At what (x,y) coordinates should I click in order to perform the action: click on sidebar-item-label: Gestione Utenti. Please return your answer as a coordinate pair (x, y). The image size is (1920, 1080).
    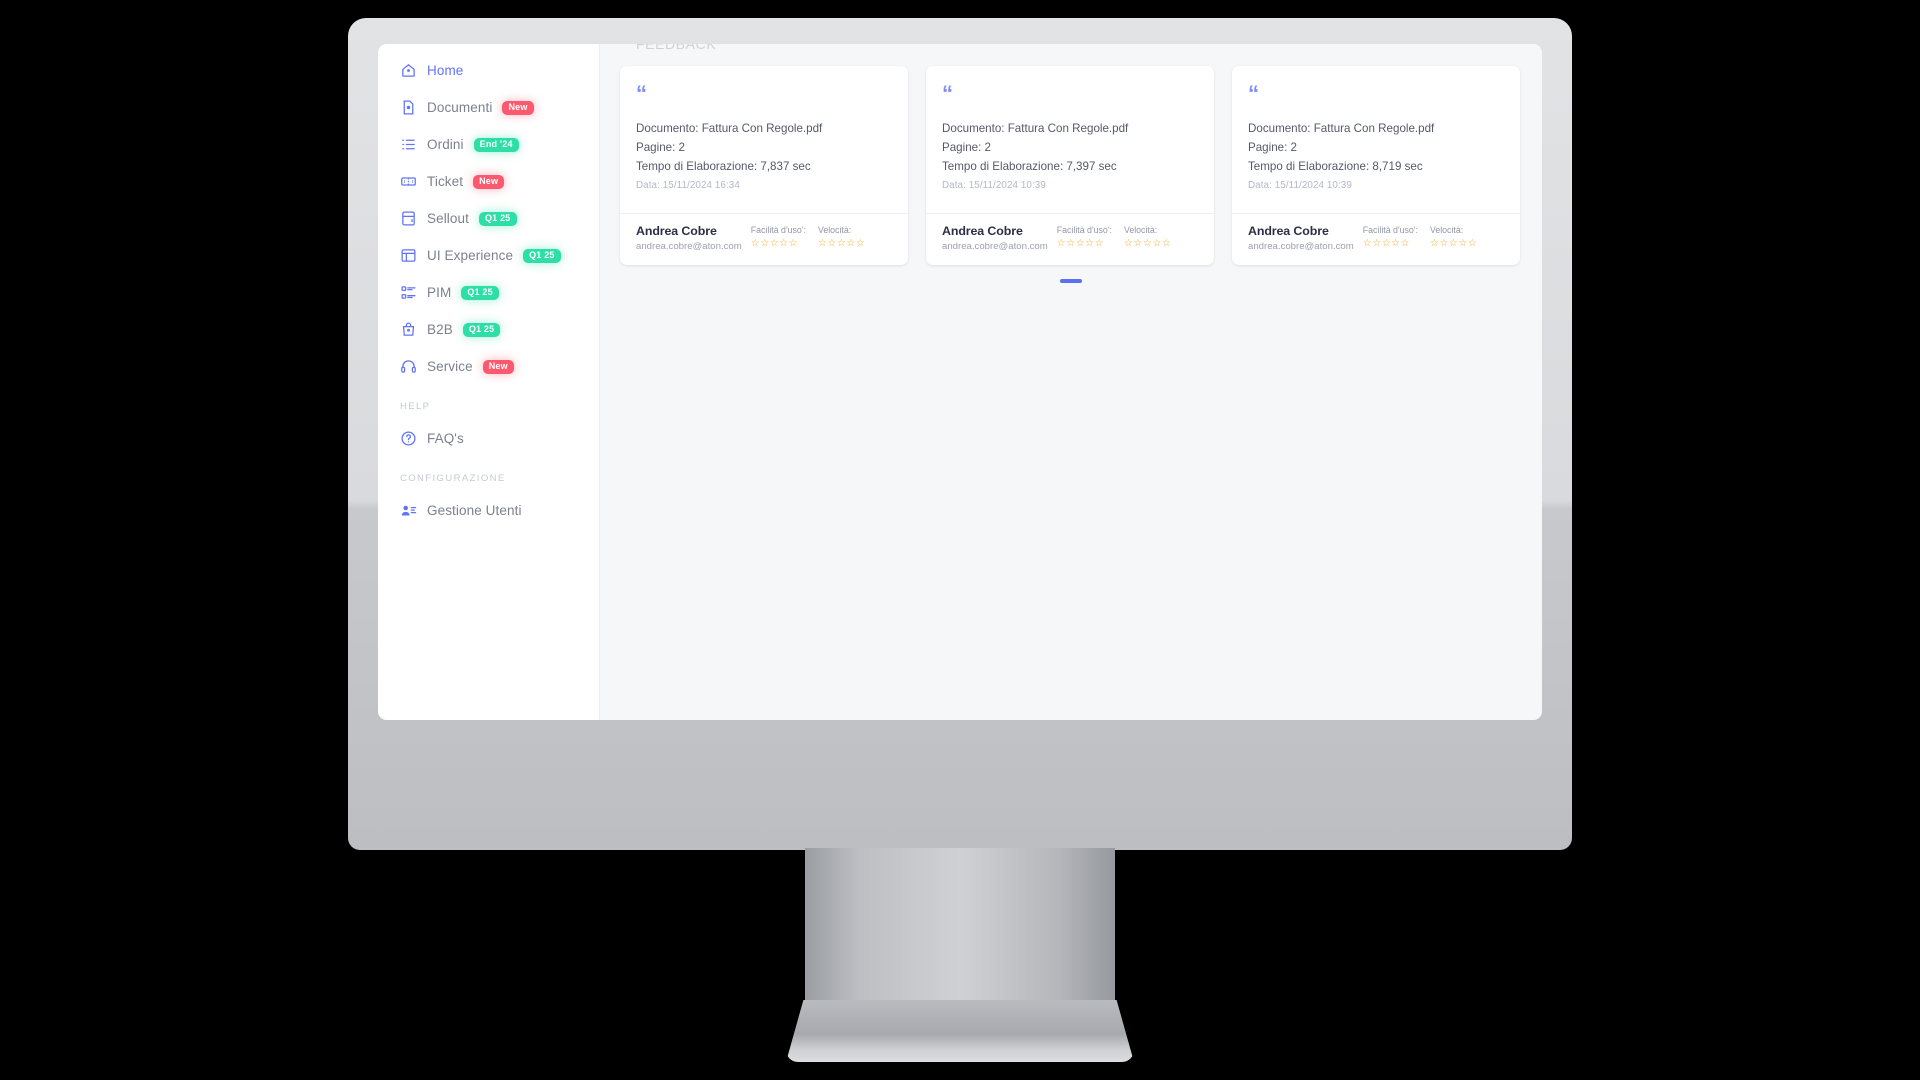
    Looking at the image, I should click on (474, 510).